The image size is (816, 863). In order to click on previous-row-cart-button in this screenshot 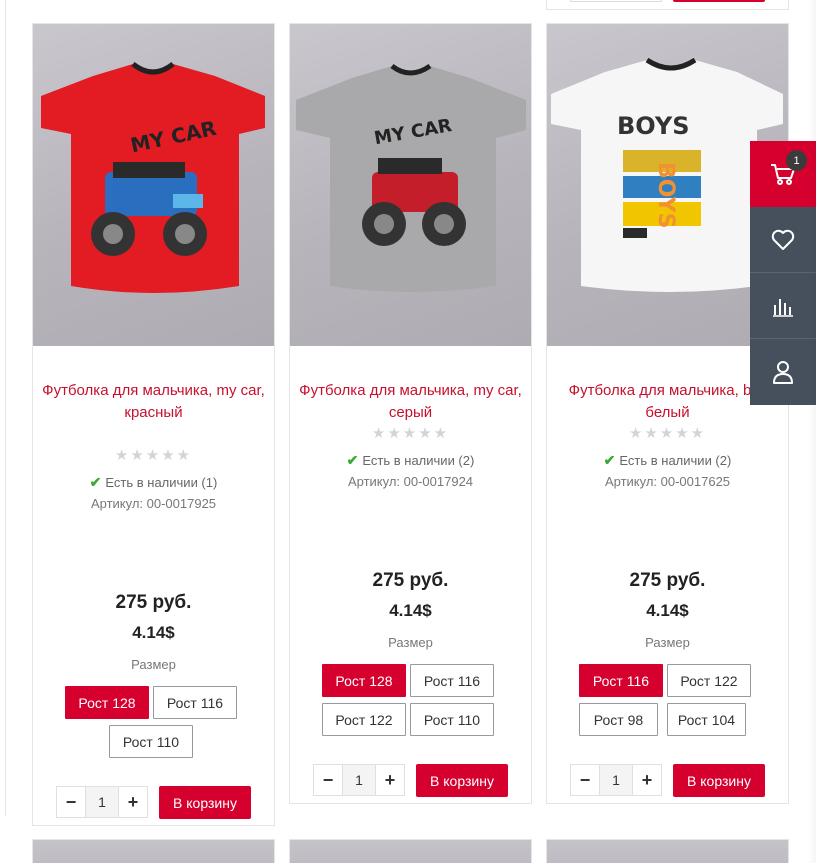, I will do `click(719, 1)`.